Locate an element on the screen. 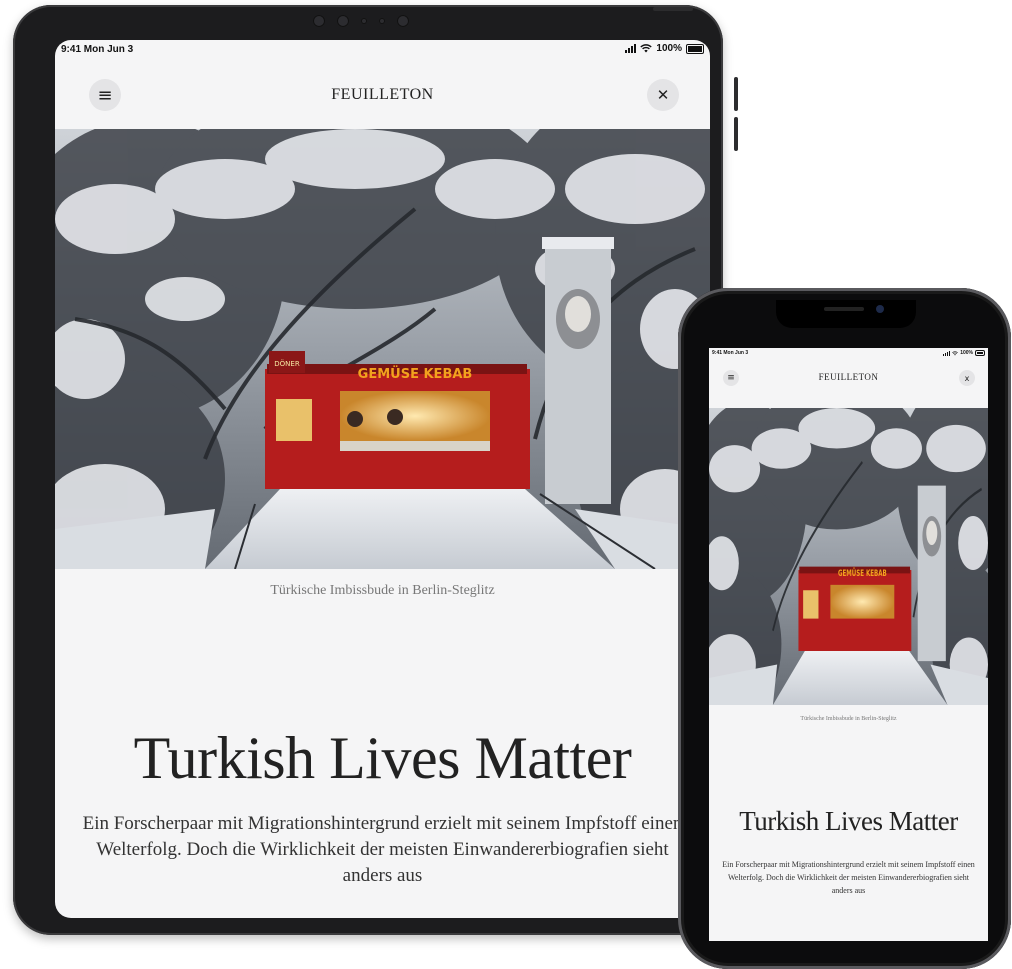 Image resolution: width=1012 pixels, height=969 pixels. speaker-grille is located at coordinates (844, 309).